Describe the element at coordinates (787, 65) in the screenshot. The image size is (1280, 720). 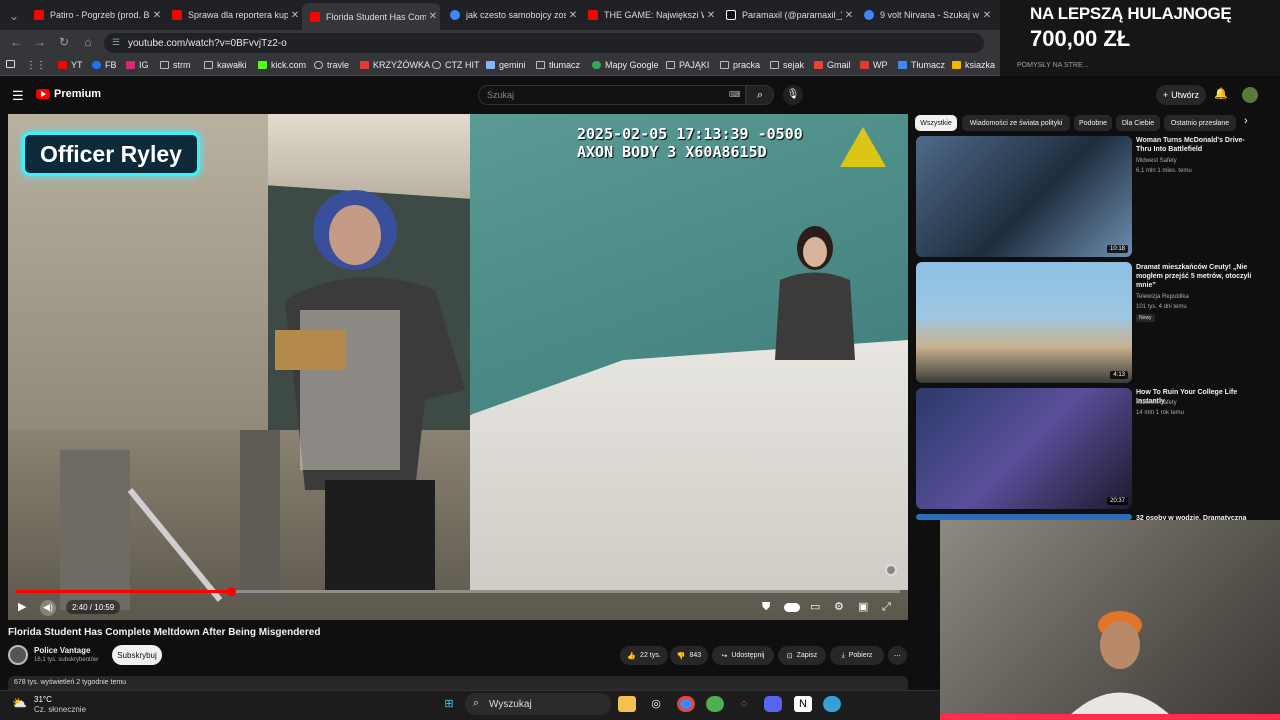
I see `bookmark-sejak: sejak` at that location.